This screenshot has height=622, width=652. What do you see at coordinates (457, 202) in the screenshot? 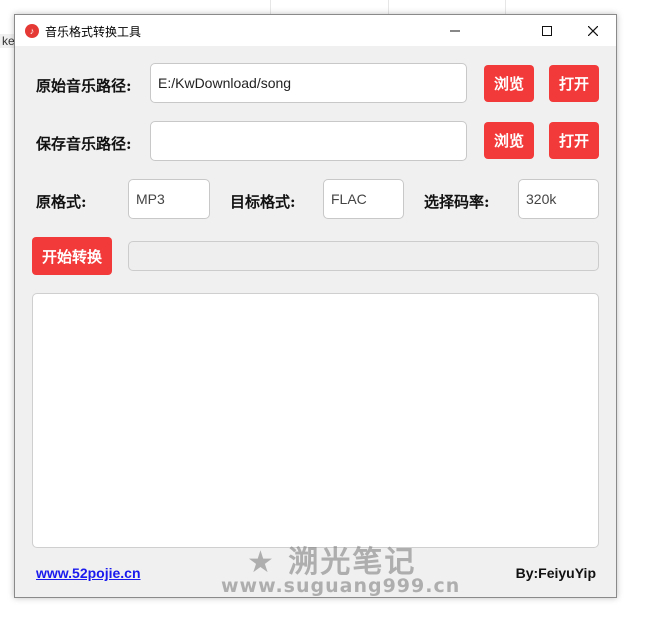
I see `bitrate-label: 选择码率:` at bounding box center [457, 202].